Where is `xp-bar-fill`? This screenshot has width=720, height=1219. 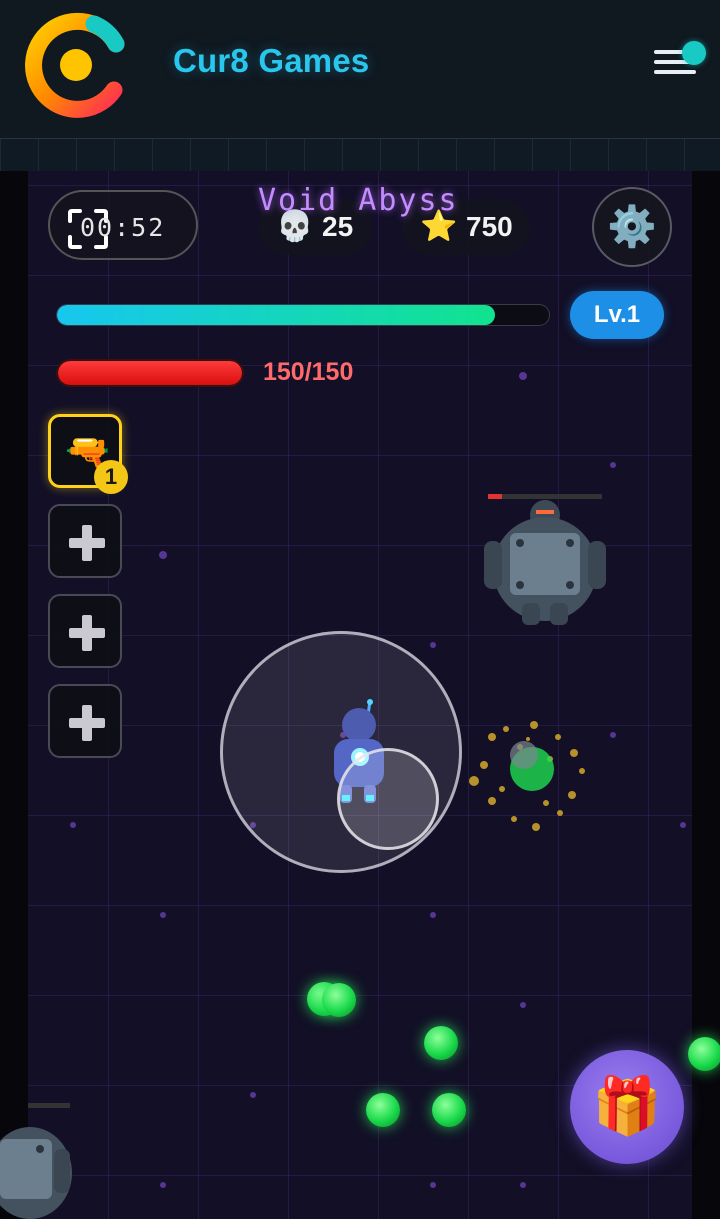
xp-bar-fill is located at coordinates (276, 315).